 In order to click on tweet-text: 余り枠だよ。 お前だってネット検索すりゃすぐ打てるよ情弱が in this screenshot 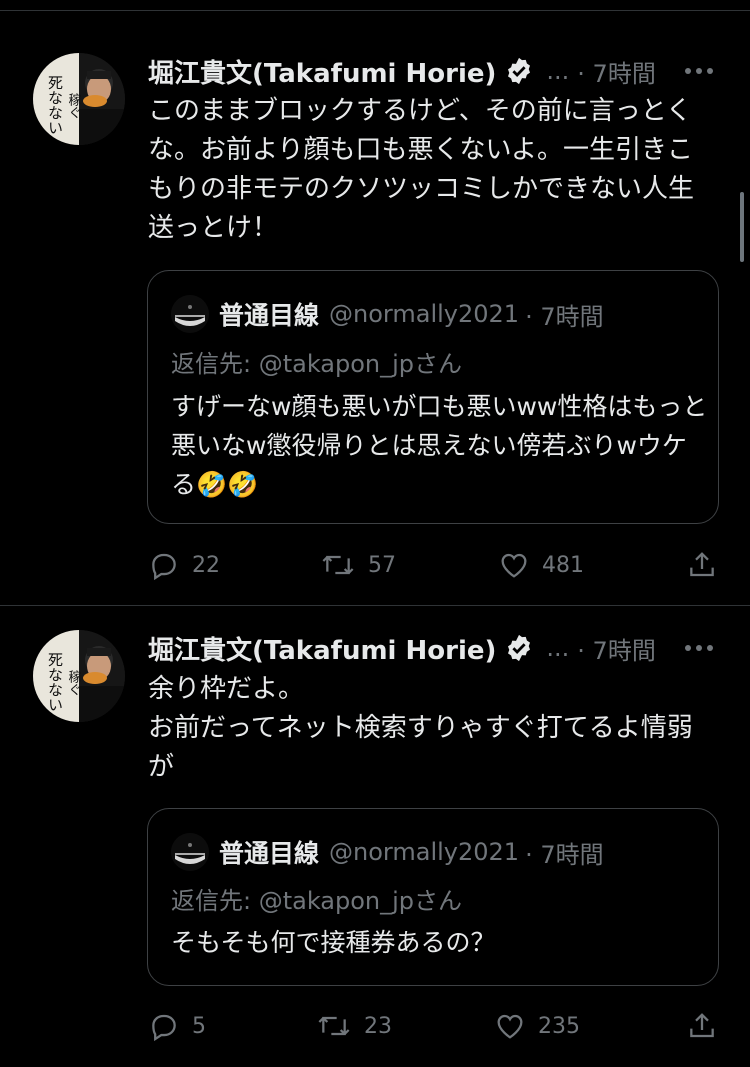, I will do `click(420, 728)`.